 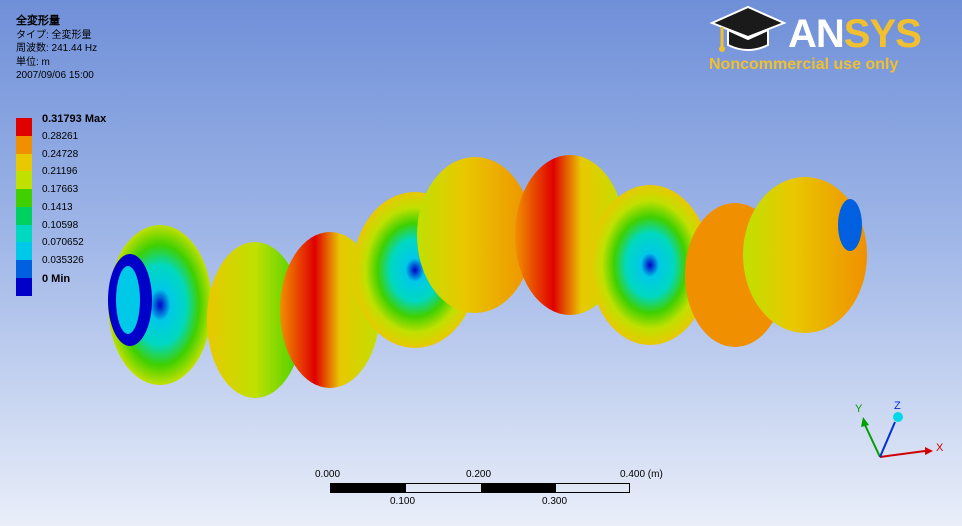 What do you see at coordinates (940, 448) in the screenshot?
I see `axis-x-label: X` at bounding box center [940, 448].